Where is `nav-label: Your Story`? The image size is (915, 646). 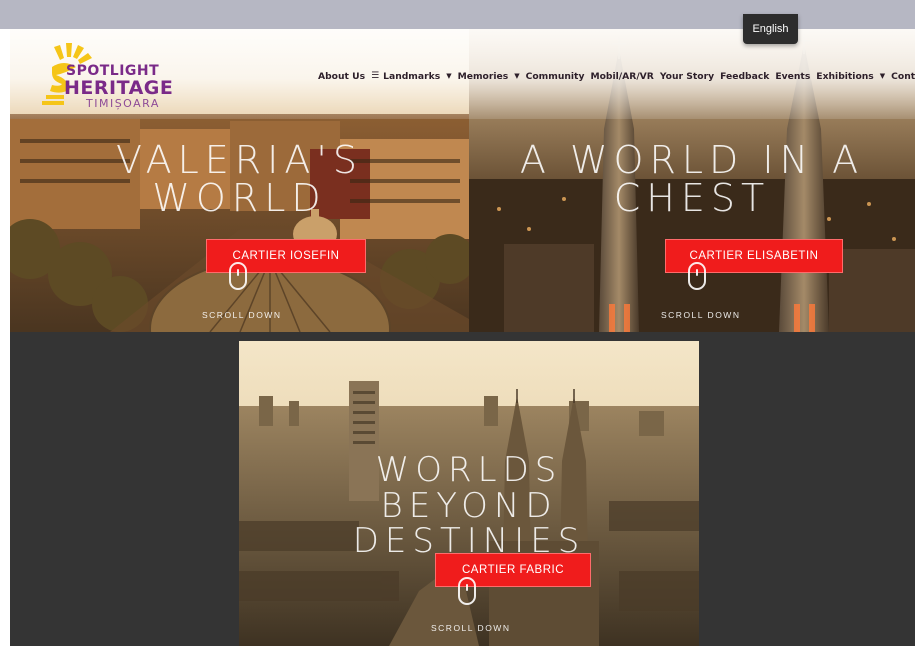
nav-label: Your Story is located at coordinates (687, 76).